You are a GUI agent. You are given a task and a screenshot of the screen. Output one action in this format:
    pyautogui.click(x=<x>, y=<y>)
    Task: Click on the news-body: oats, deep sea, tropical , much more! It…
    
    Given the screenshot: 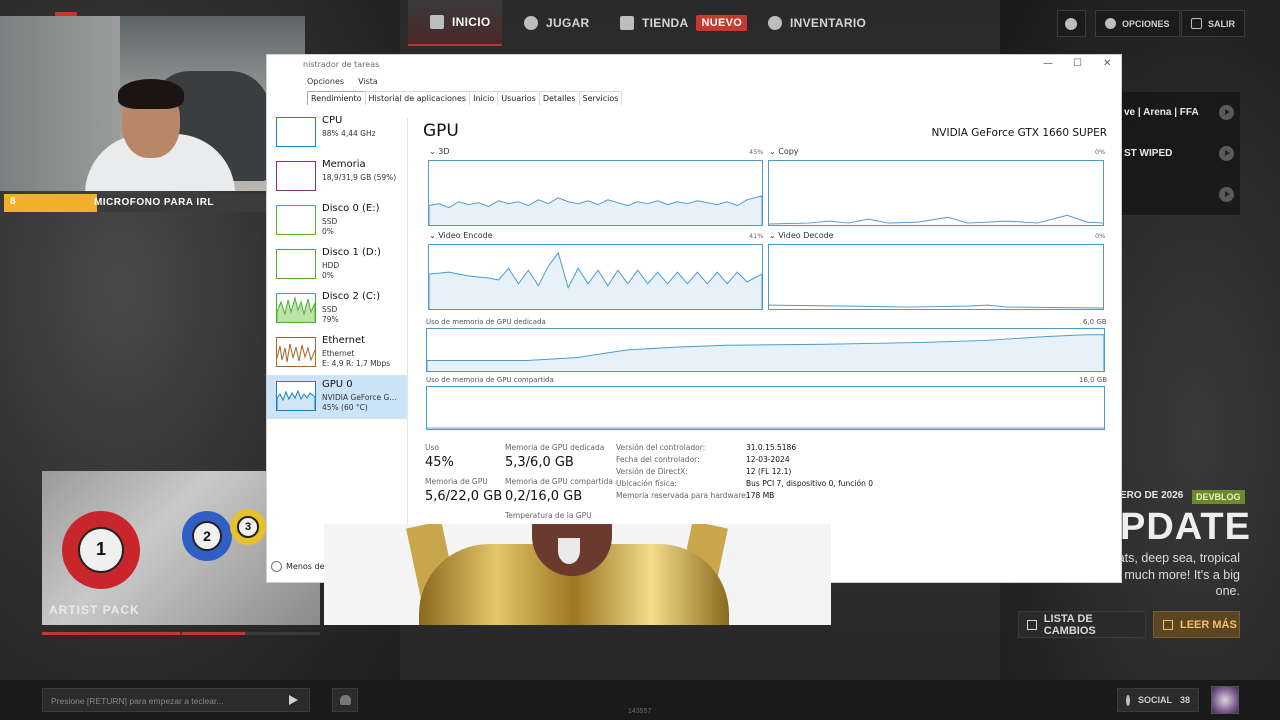 What is the action you would take?
    pyautogui.click(x=1175, y=574)
    